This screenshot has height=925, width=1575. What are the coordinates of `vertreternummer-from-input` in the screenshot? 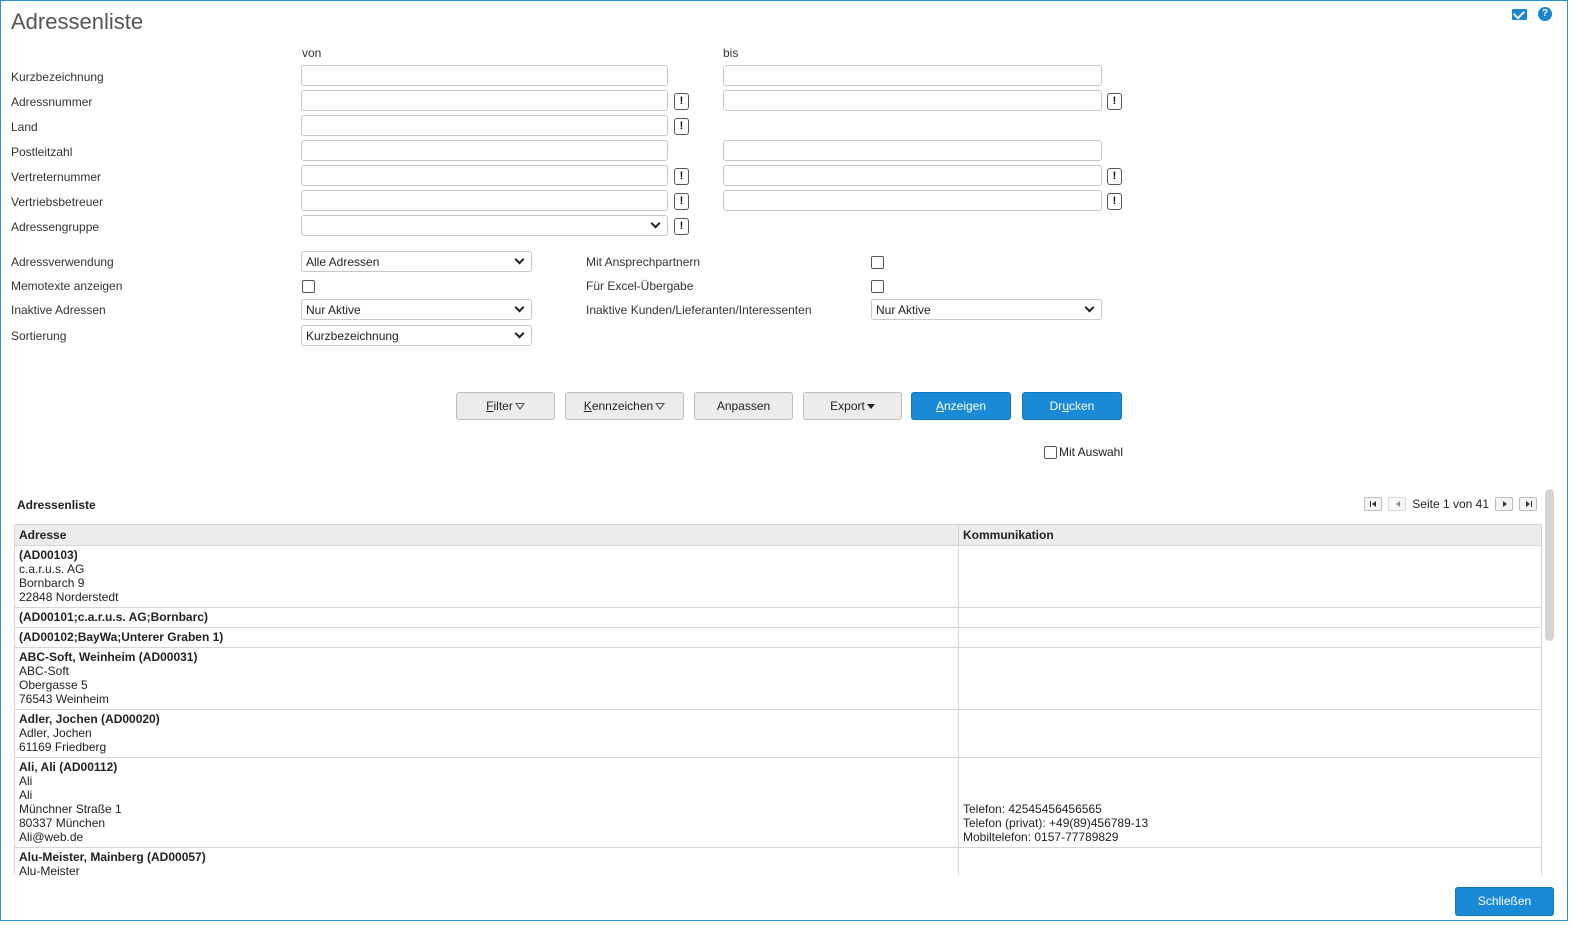 It's located at (484, 175).